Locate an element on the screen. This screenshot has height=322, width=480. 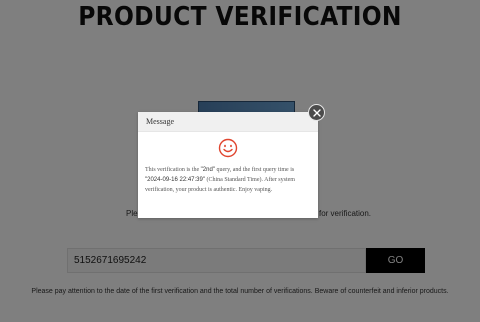
message-part: This verification is the is located at coordinates (173, 170).